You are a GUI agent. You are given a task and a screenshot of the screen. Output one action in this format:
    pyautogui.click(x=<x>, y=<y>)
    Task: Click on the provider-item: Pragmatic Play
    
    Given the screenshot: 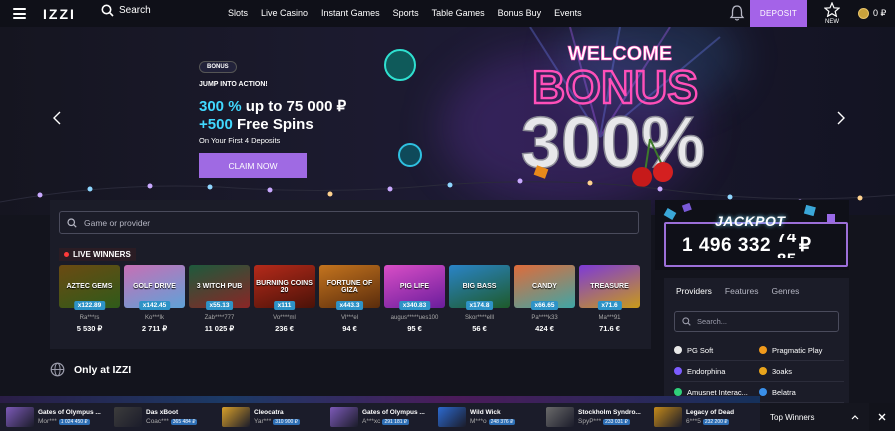 What is the action you would take?
    pyautogui.click(x=801, y=350)
    